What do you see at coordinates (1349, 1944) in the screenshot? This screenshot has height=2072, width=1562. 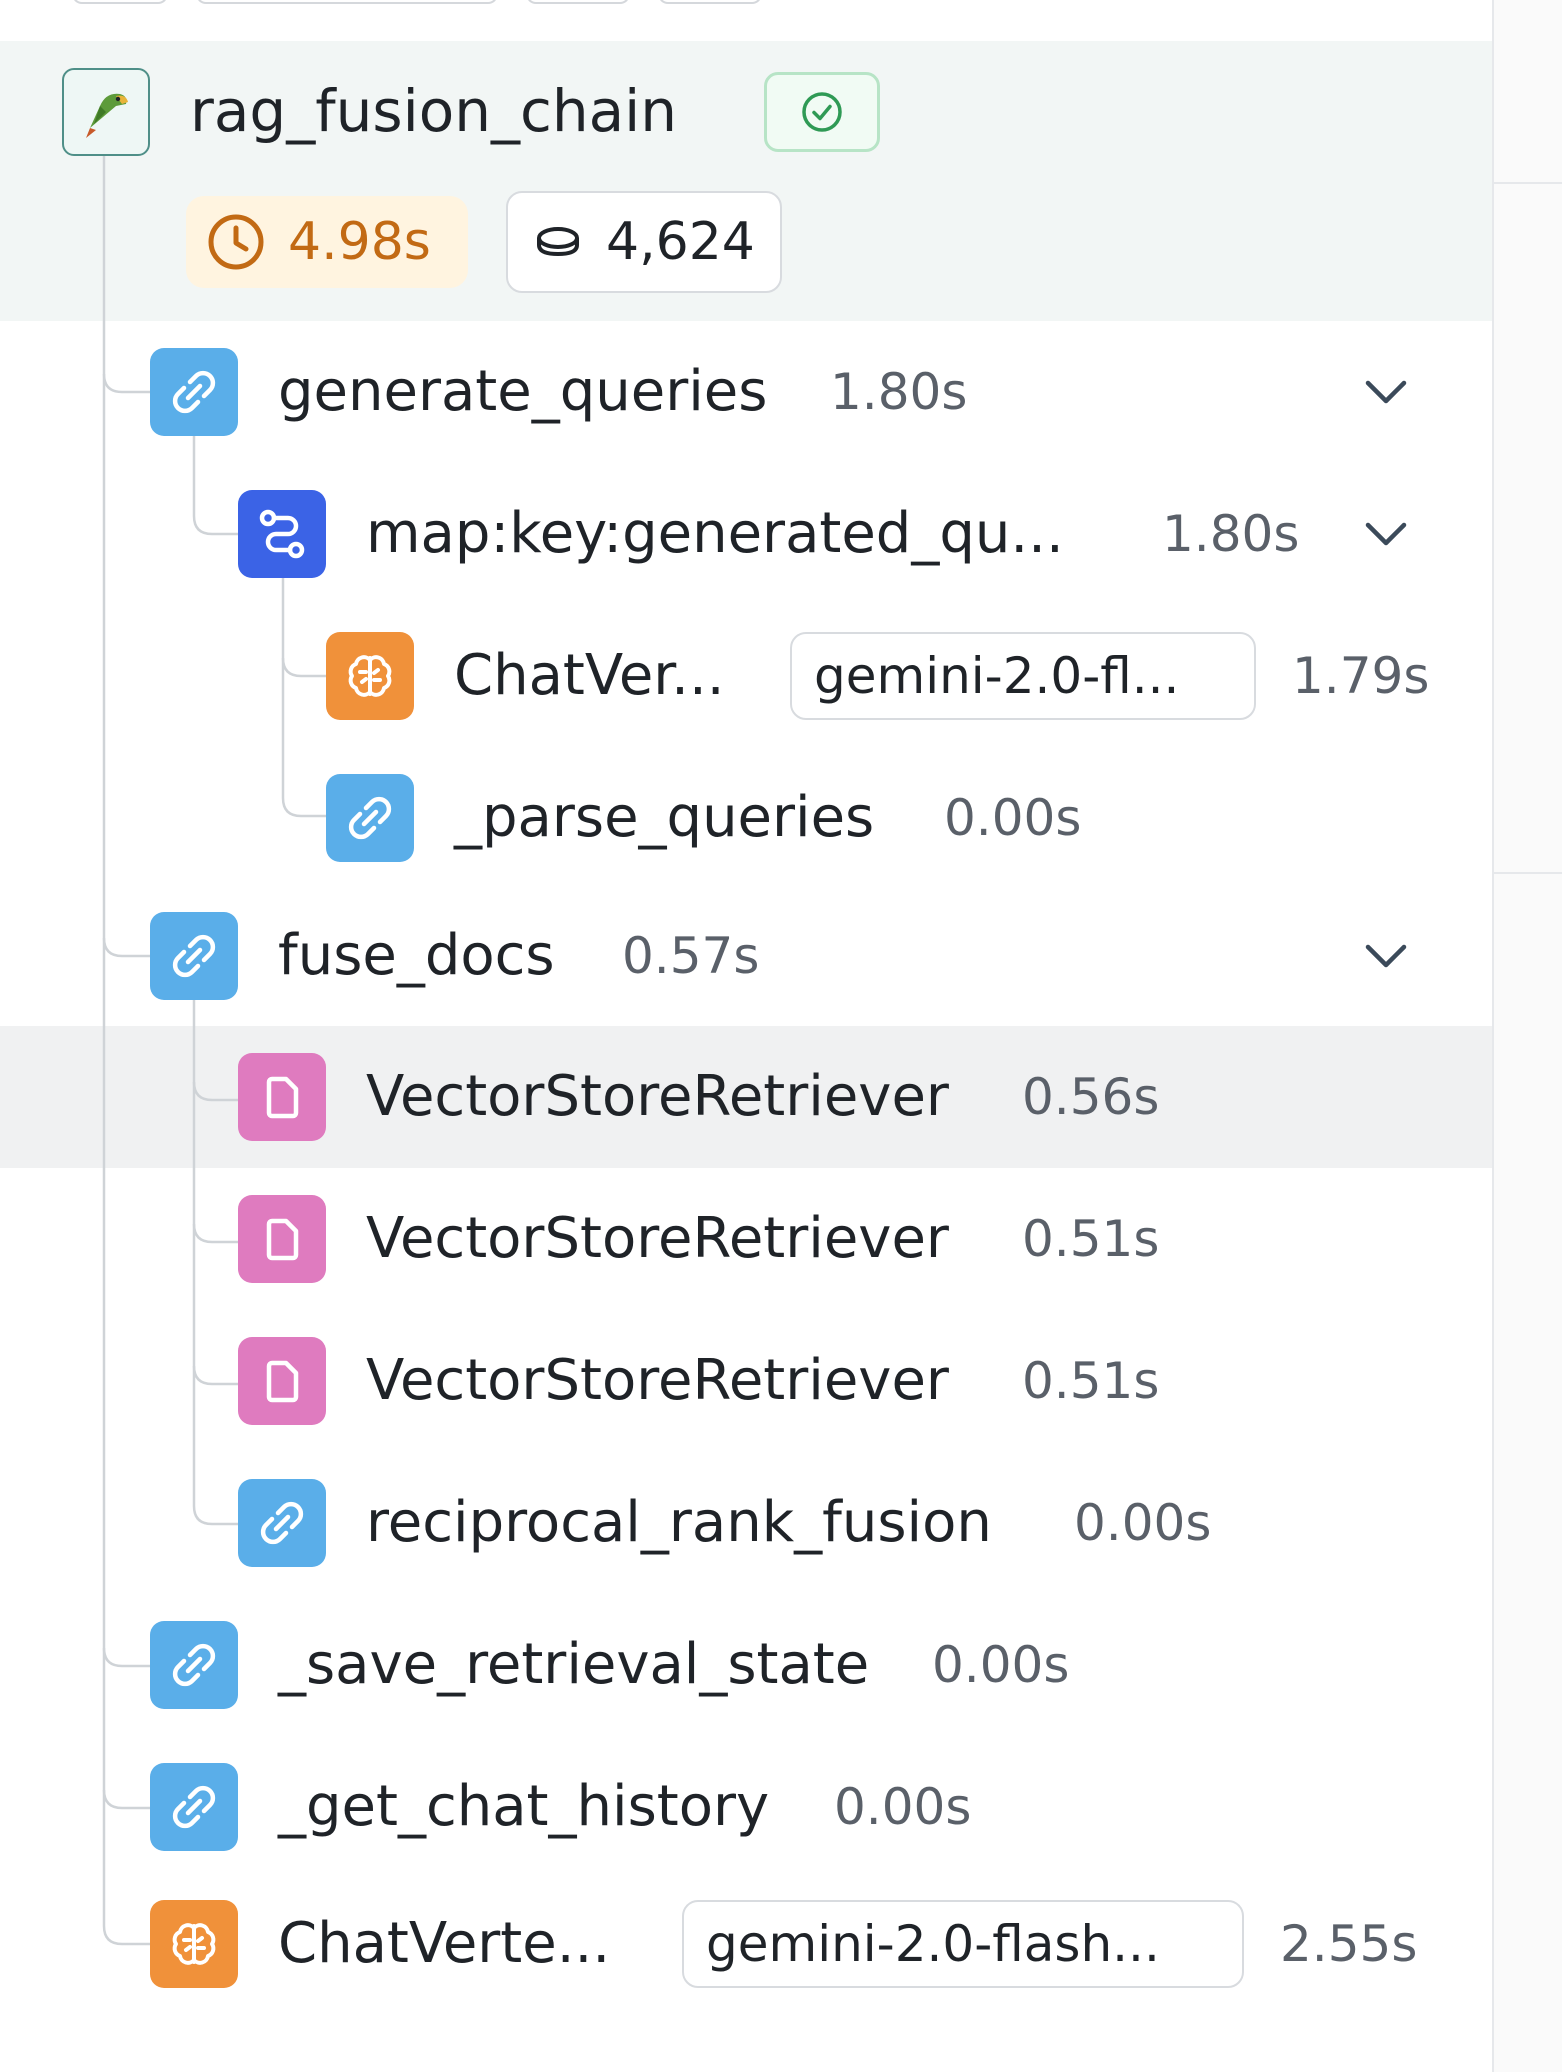 I see `run-latency: 2.55s` at bounding box center [1349, 1944].